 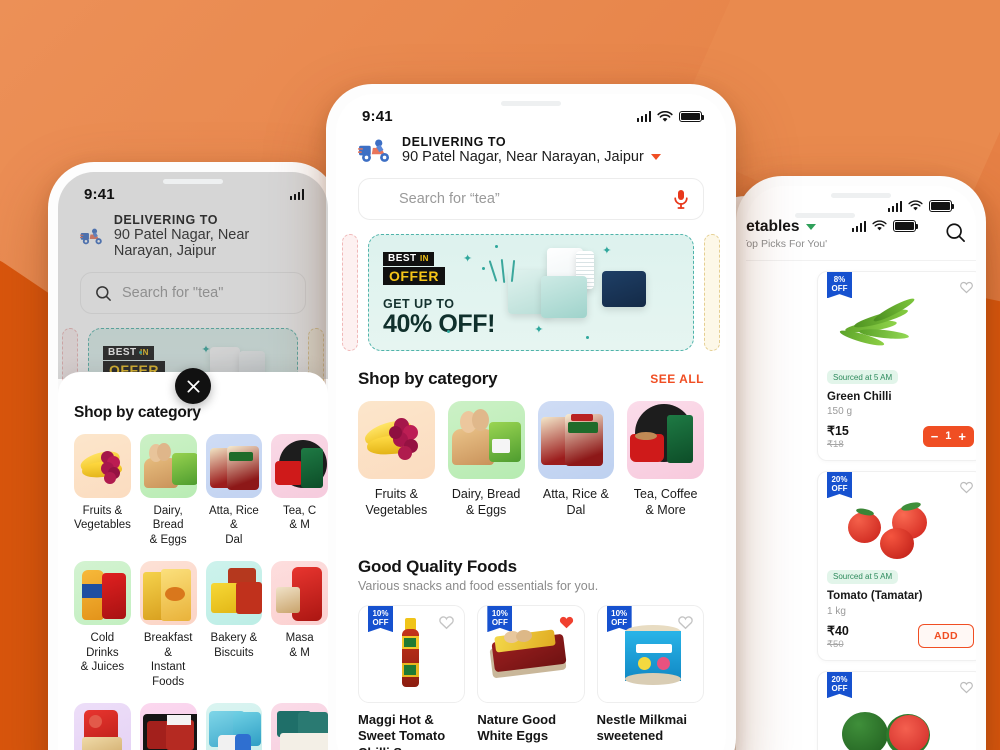 I want to click on product-name: Nestle Milkmai sweetened, so click(x=641, y=727).